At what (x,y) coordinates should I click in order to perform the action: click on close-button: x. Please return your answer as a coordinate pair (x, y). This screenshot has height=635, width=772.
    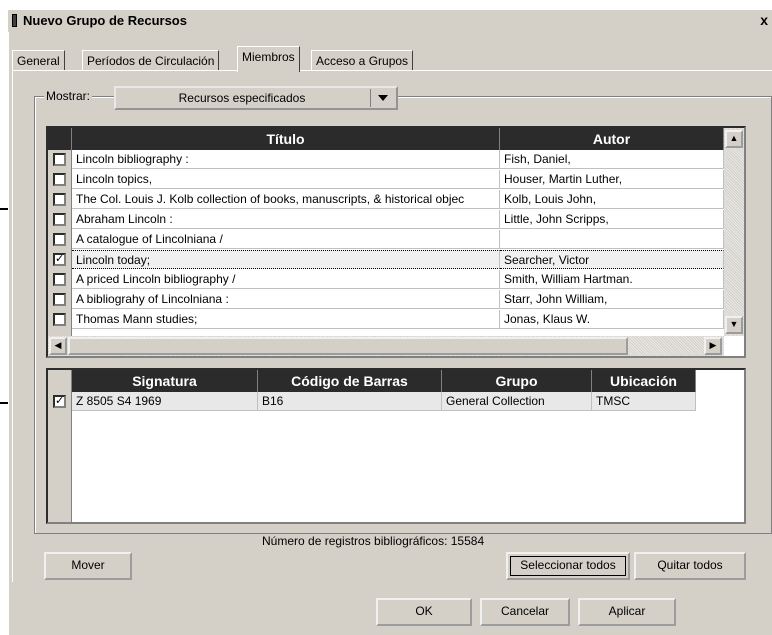
    Looking at the image, I should click on (764, 20).